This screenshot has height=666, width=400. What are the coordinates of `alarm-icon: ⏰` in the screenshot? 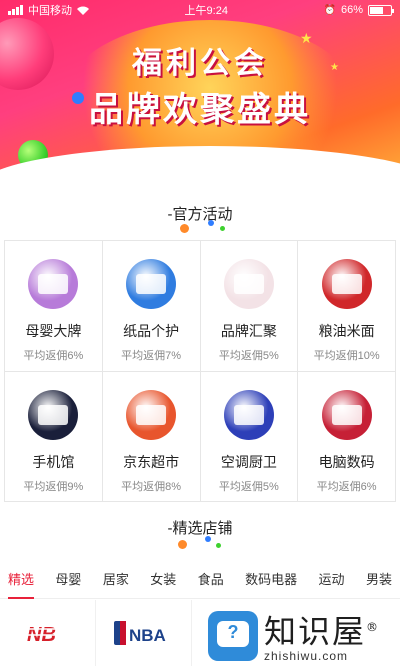 It's located at (329, 10).